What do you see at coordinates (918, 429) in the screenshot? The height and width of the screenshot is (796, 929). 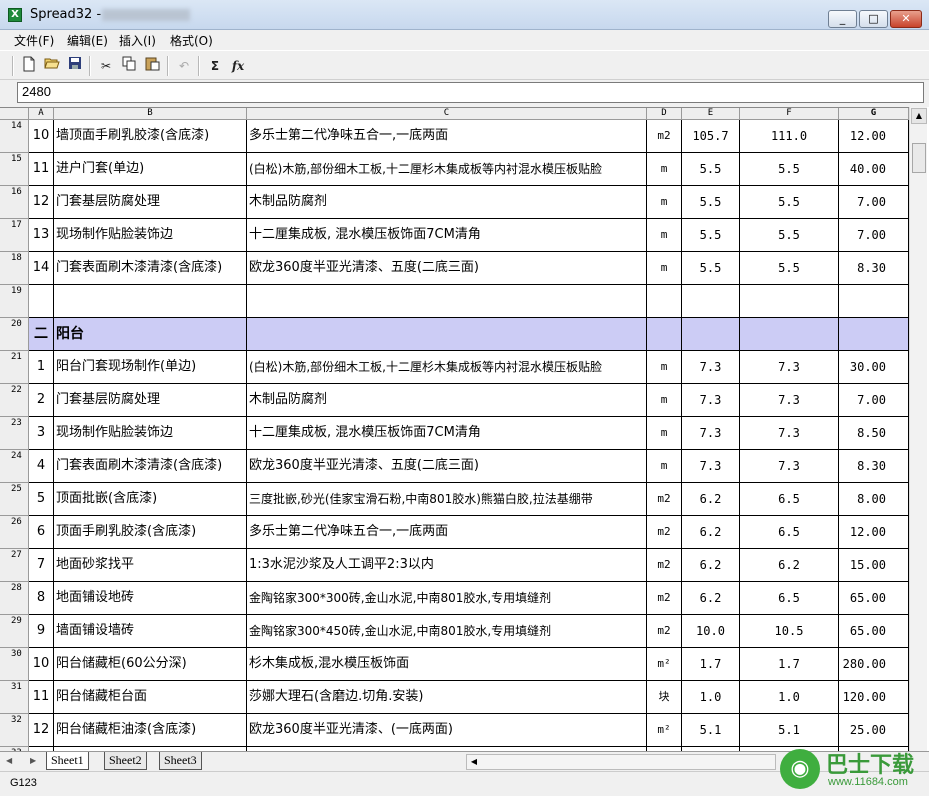 I see `vertical-scrollbar: ▲` at bounding box center [918, 429].